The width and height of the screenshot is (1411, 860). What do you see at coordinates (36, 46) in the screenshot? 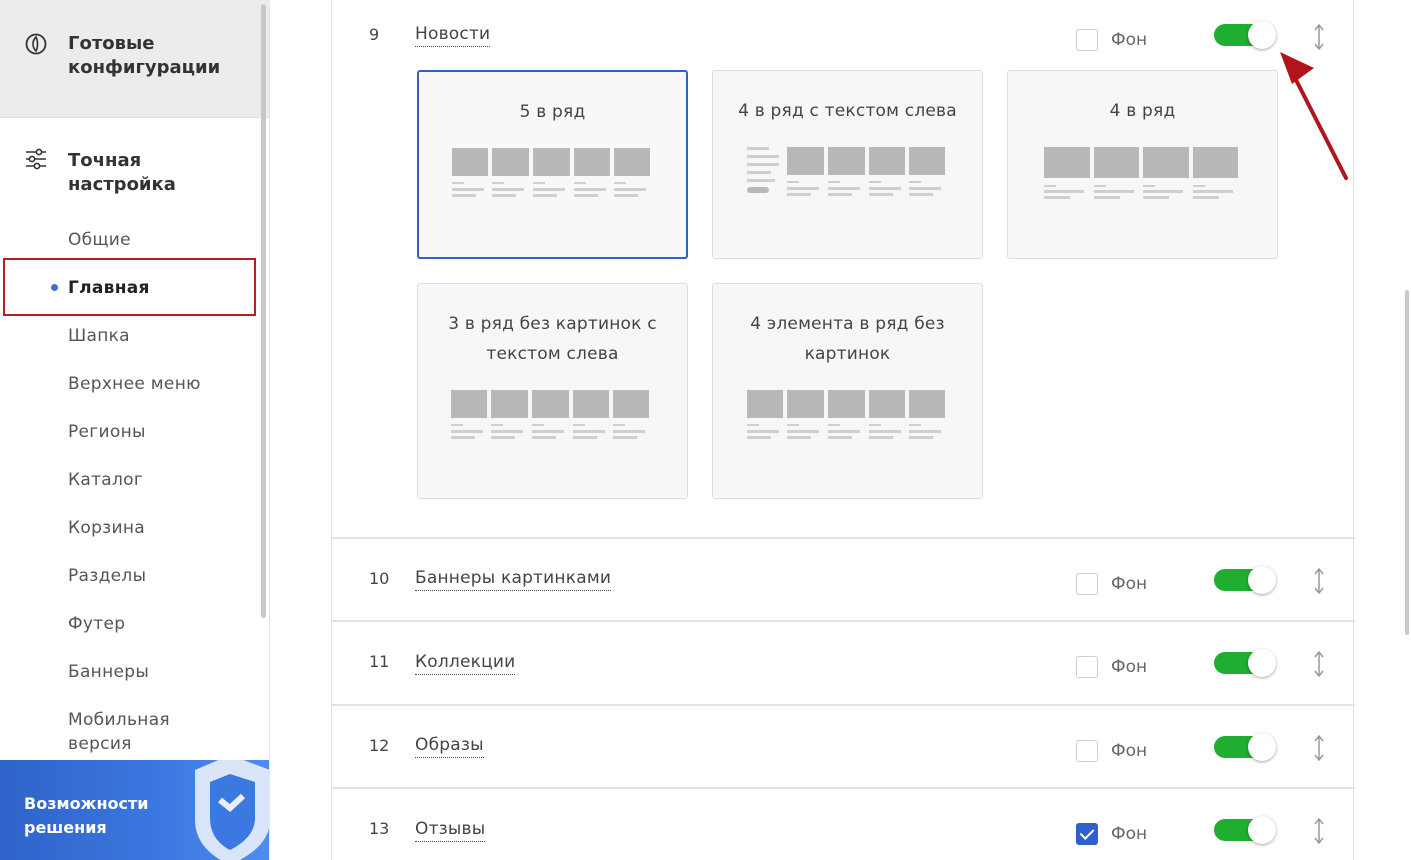
I see `configs-icon` at bounding box center [36, 46].